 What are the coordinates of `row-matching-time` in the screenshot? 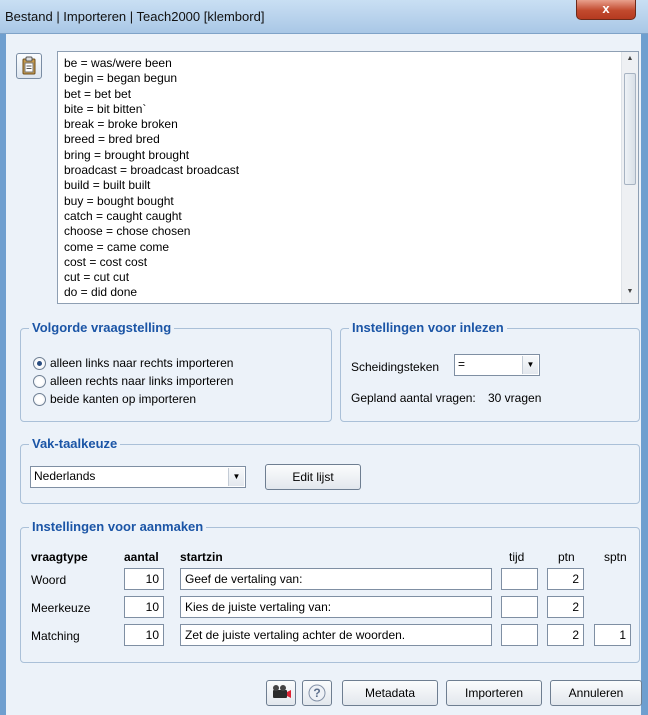 It's located at (519, 635).